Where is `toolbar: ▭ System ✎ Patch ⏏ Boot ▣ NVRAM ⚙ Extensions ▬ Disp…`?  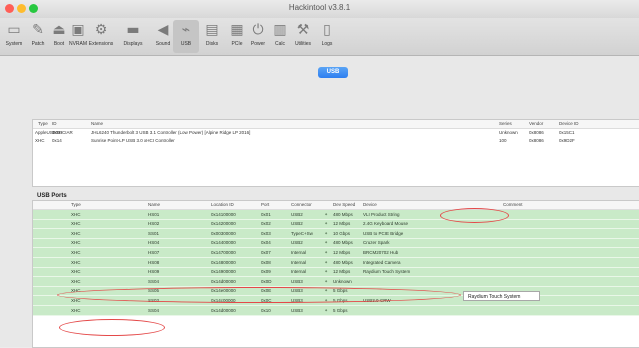 toolbar: ▭ System ✎ Patch ⏏ Boot ▣ NVRAM ⚙ Extensions ▬ Disp… is located at coordinates (319, 37).